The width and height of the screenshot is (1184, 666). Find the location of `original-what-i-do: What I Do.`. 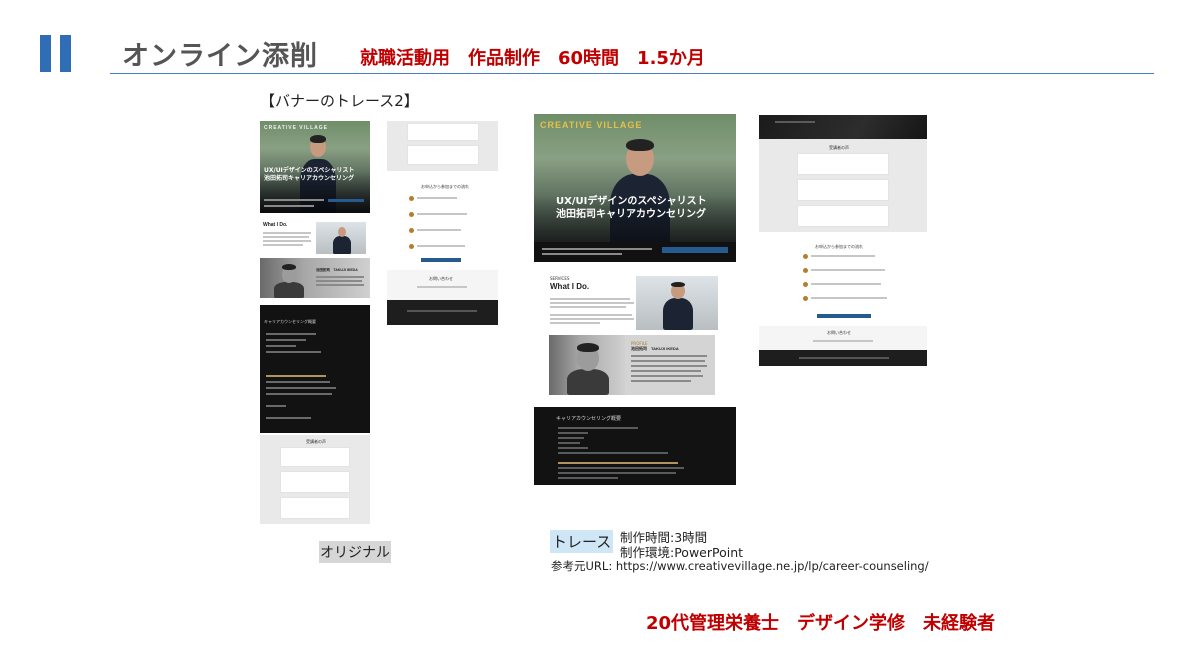

original-what-i-do: What I Do. is located at coordinates (315, 236).